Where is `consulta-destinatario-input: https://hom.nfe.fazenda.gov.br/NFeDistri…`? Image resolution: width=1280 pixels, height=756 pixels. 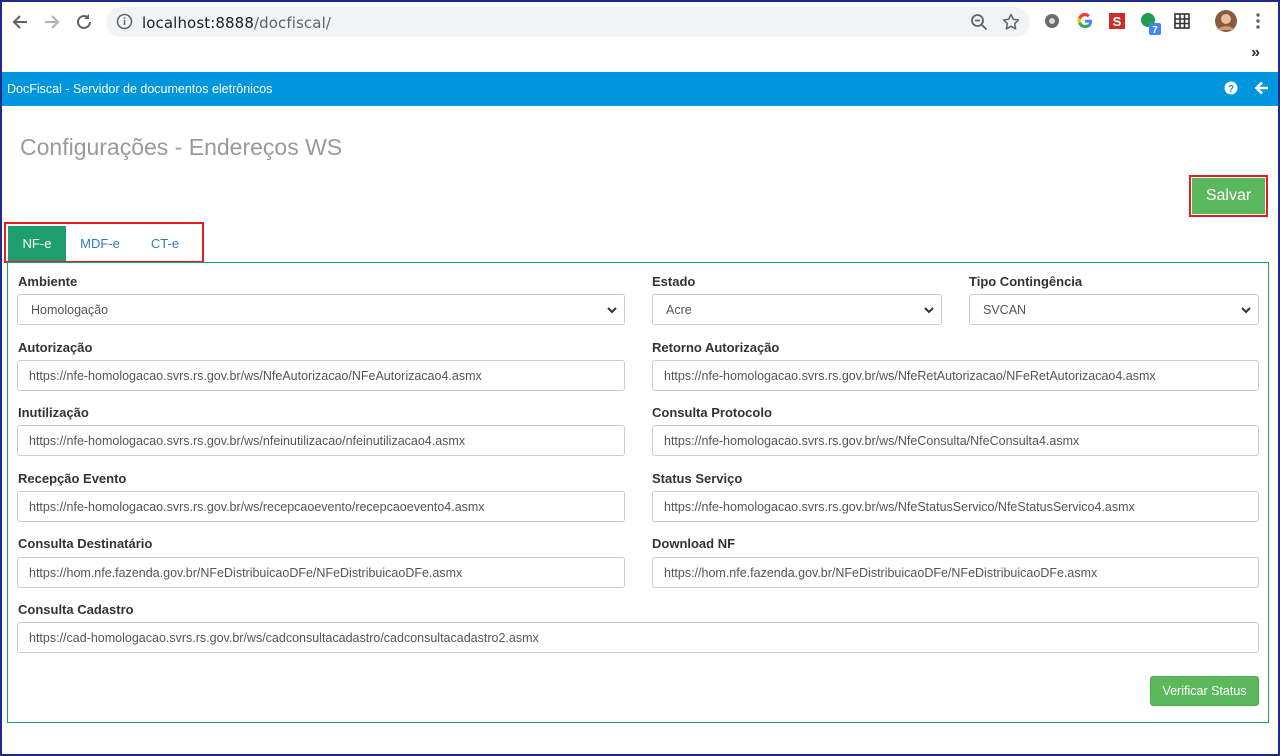
consulta-destinatario-input: https://hom.nfe.fazenda.gov.br/NFeDistri… is located at coordinates (321, 572).